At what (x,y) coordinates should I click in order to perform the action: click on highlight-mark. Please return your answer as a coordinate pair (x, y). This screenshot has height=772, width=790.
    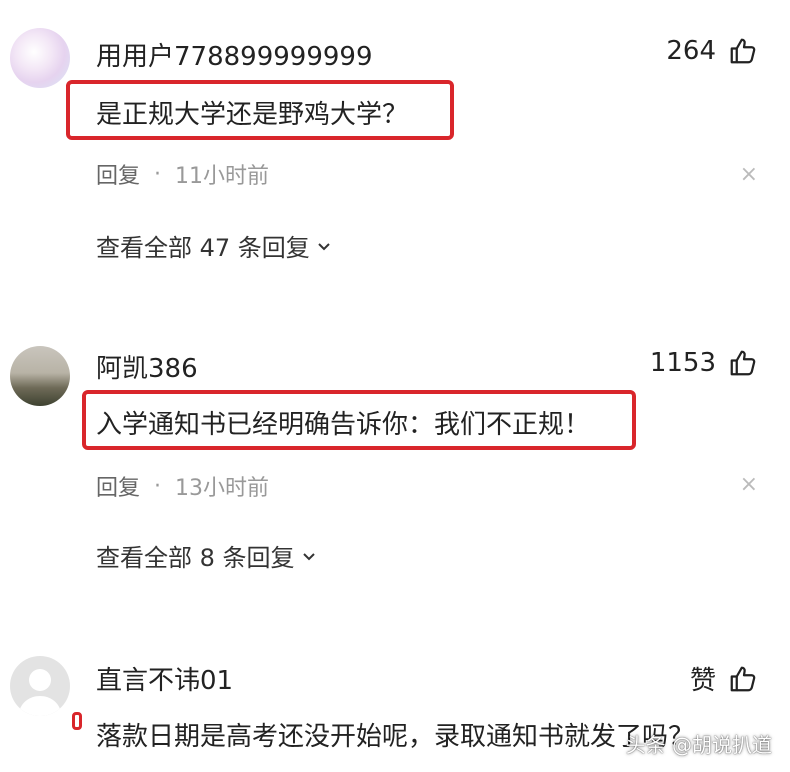
    Looking at the image, I should click on (77, 721).